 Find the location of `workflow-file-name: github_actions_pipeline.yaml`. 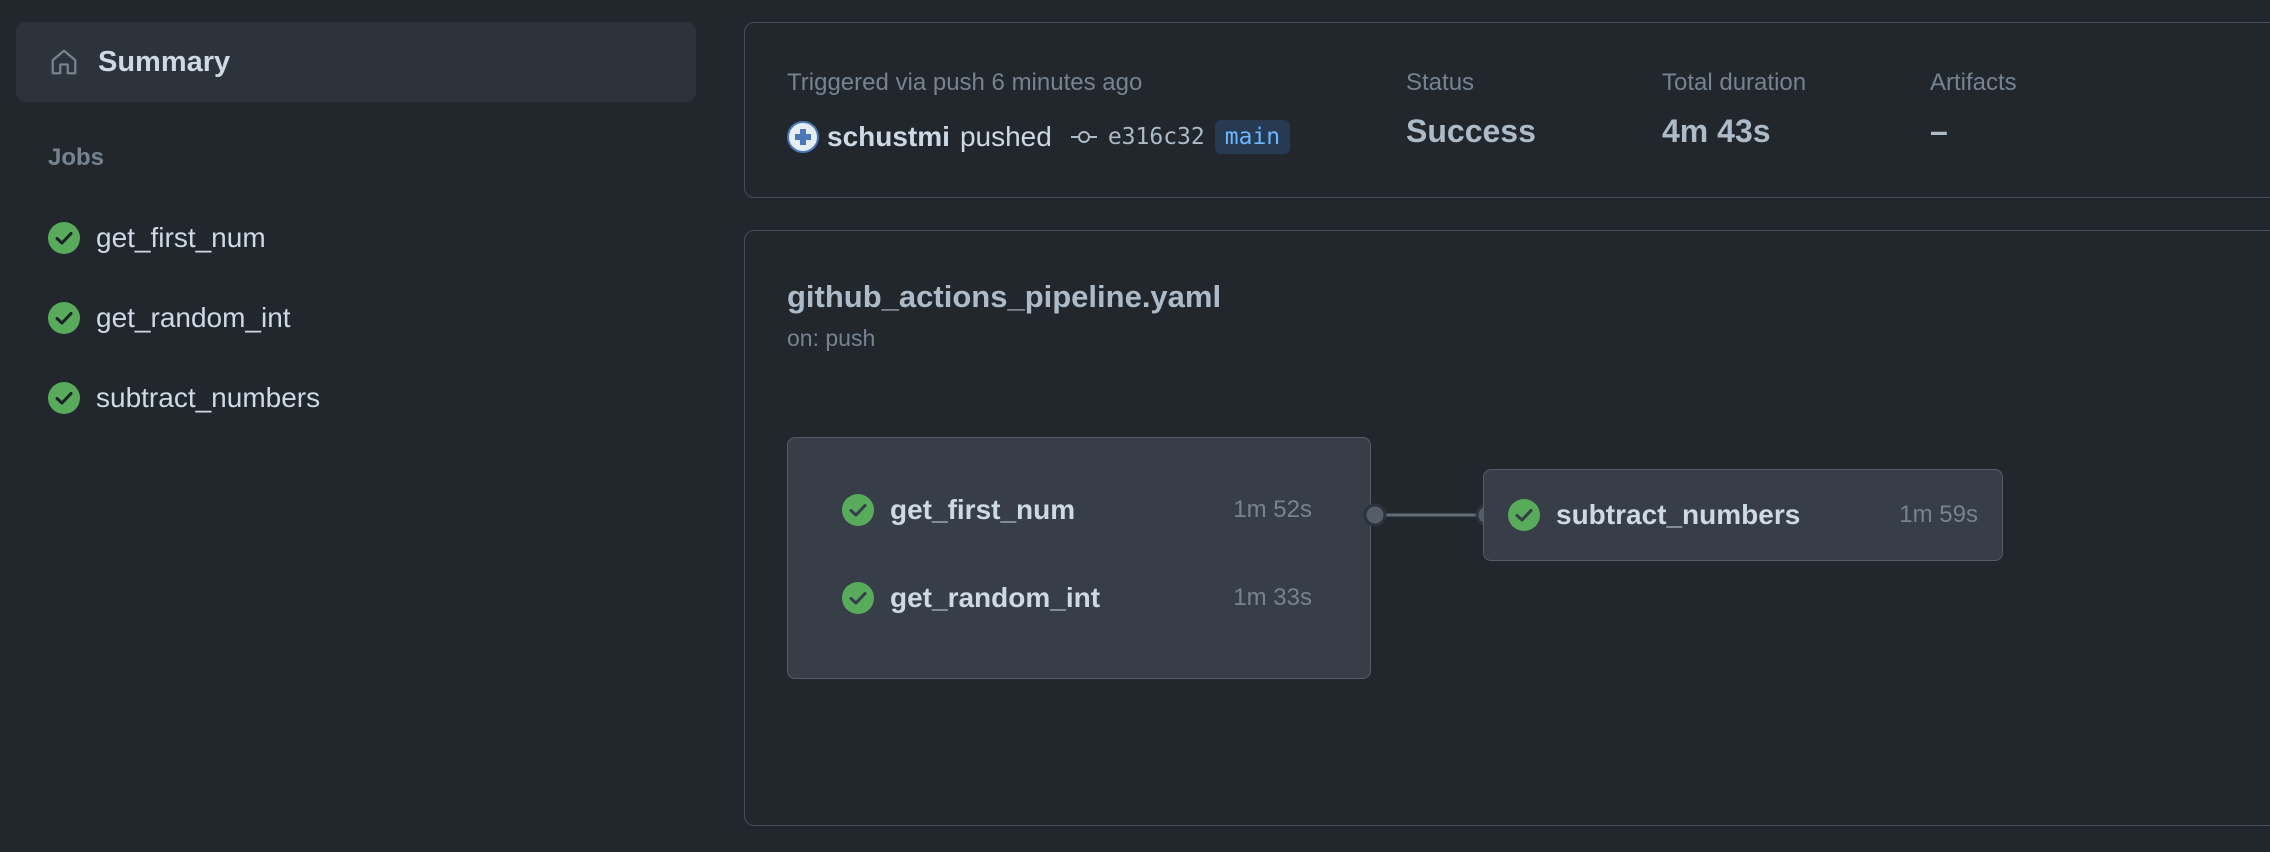

workflow-file-name: github_actions_pipeline.yaml is located at coordinates (1004, 297).